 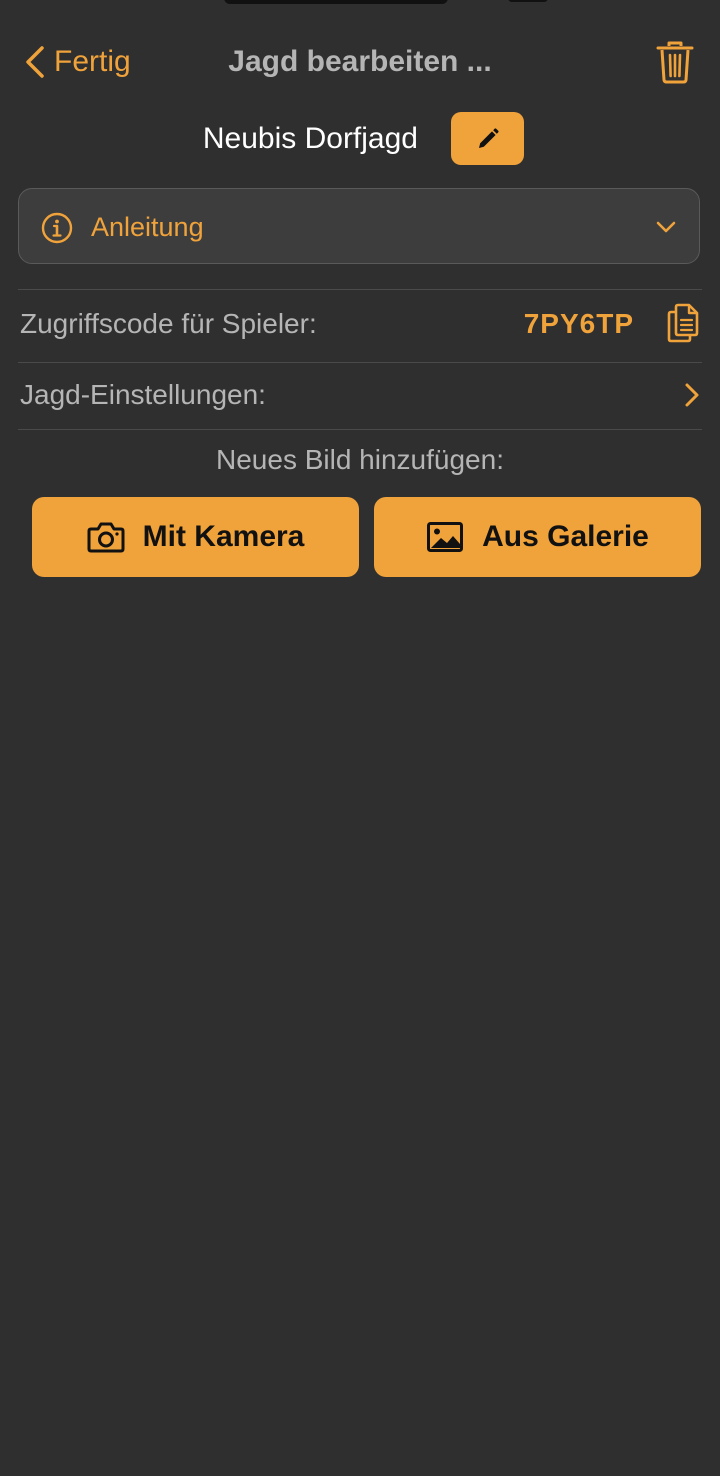 What do you see at coordinates (578, 323) in the screenshot?
I see `access-code-value: 7PY6TP` at bounding box center [578, 323].